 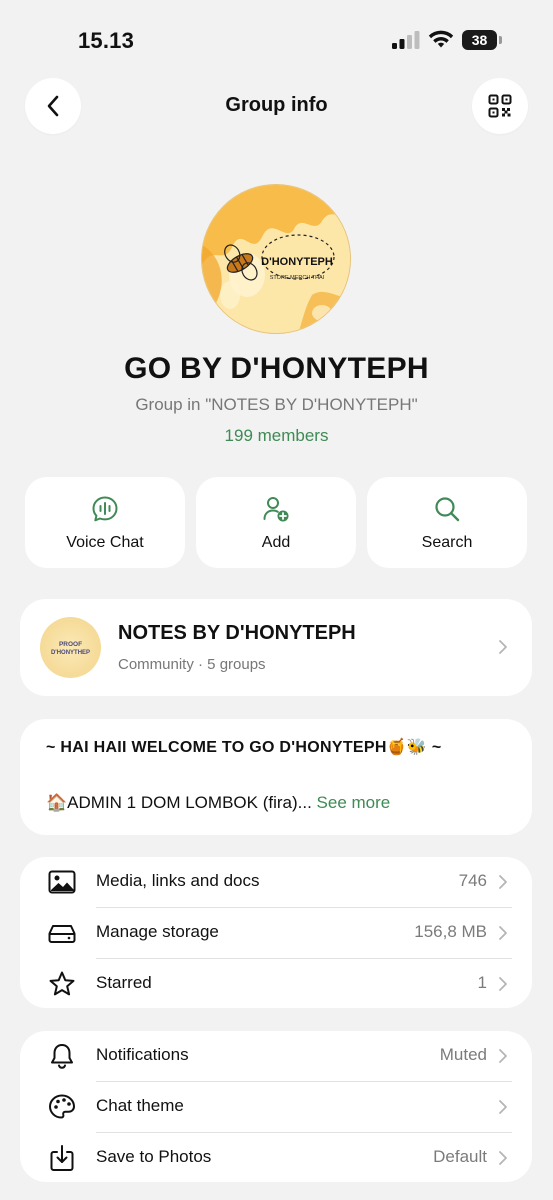 I want to click on community-avatar-text-2: D'HONYTHEP, so click(x=70, y=653).